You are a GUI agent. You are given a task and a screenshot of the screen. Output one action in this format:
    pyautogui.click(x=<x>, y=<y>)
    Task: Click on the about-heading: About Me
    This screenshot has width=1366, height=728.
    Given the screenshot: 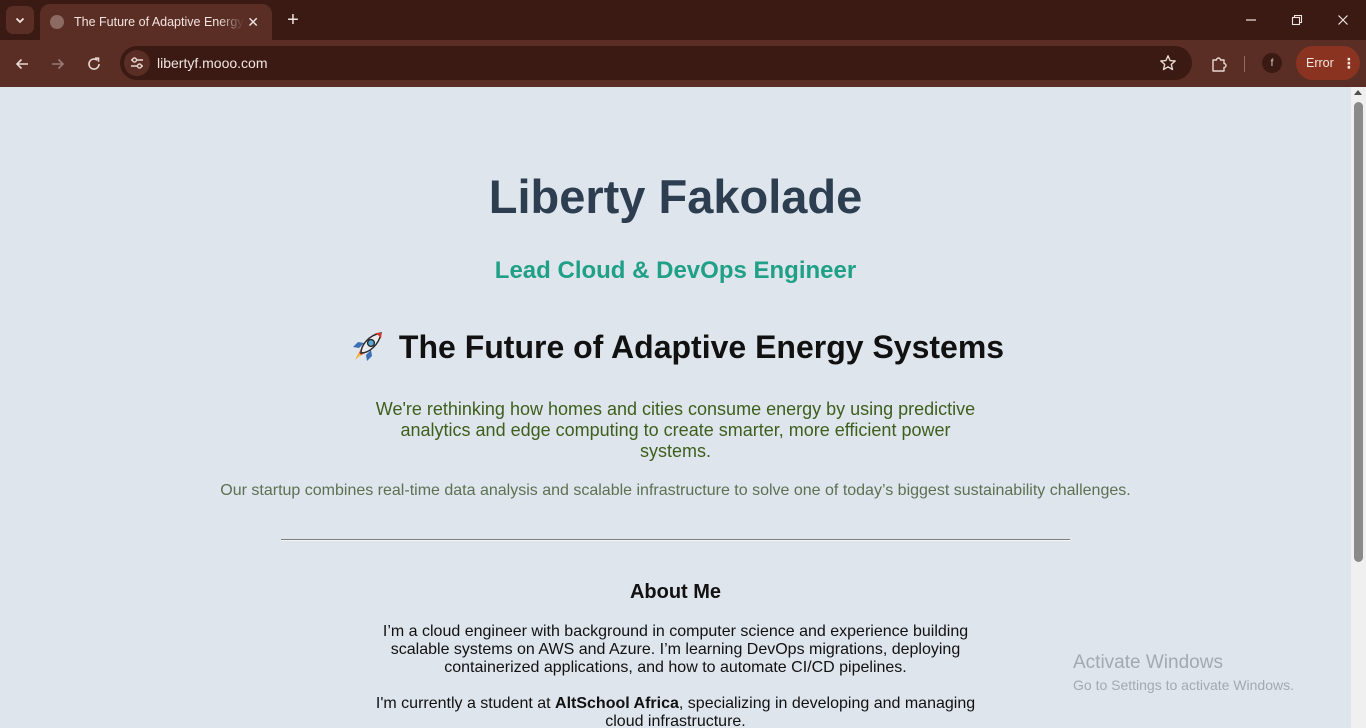 What is the action you would take?
    pyautogui.click(x=675, y=592)
    